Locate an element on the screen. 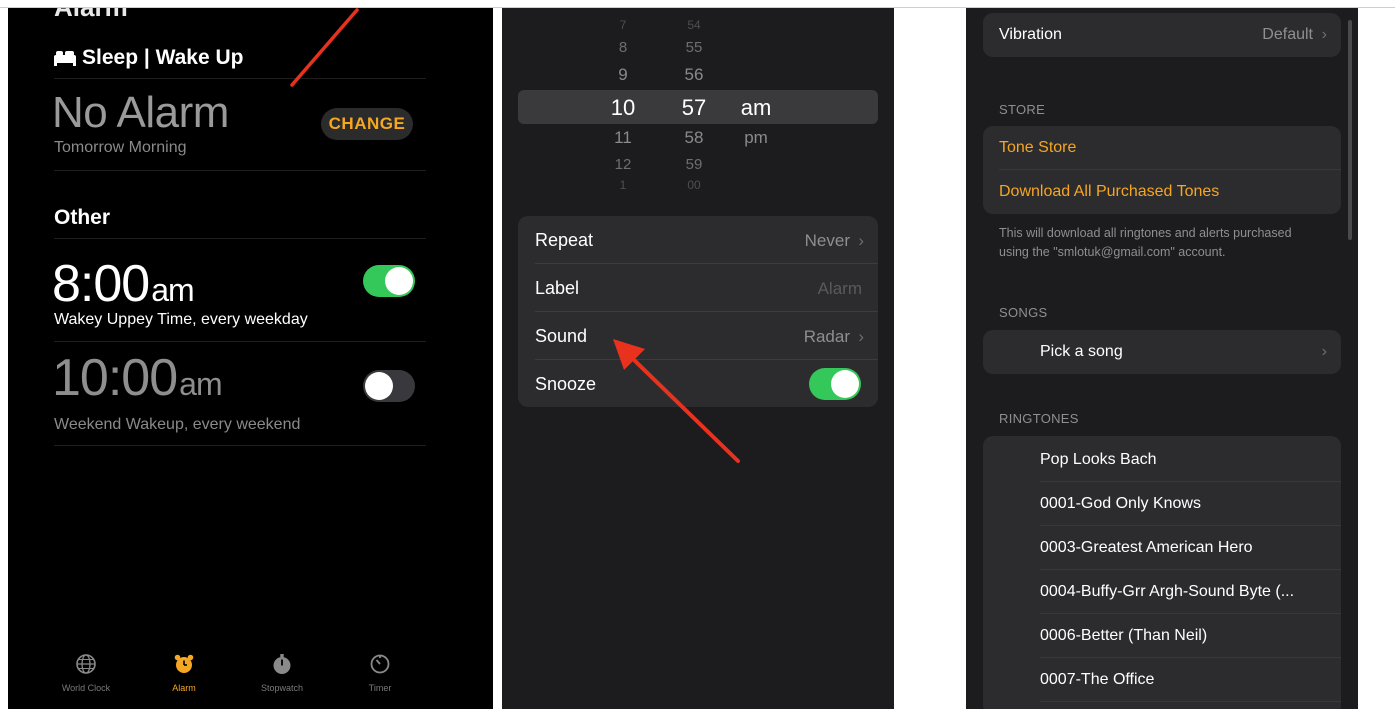  annotation-line-sound is located at coordinates (685, 409).